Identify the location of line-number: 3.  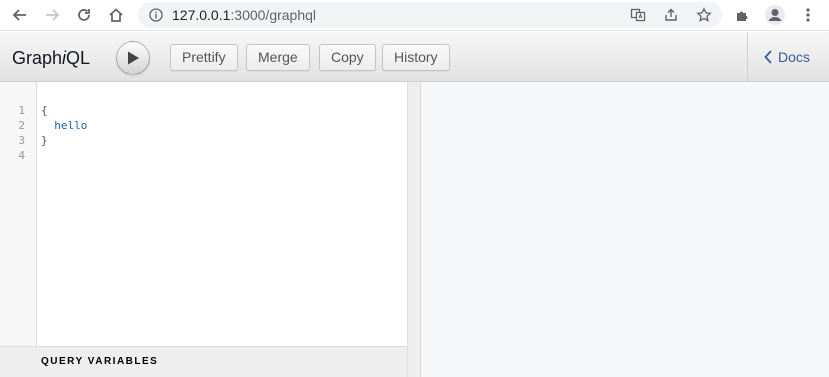
(21, 140).